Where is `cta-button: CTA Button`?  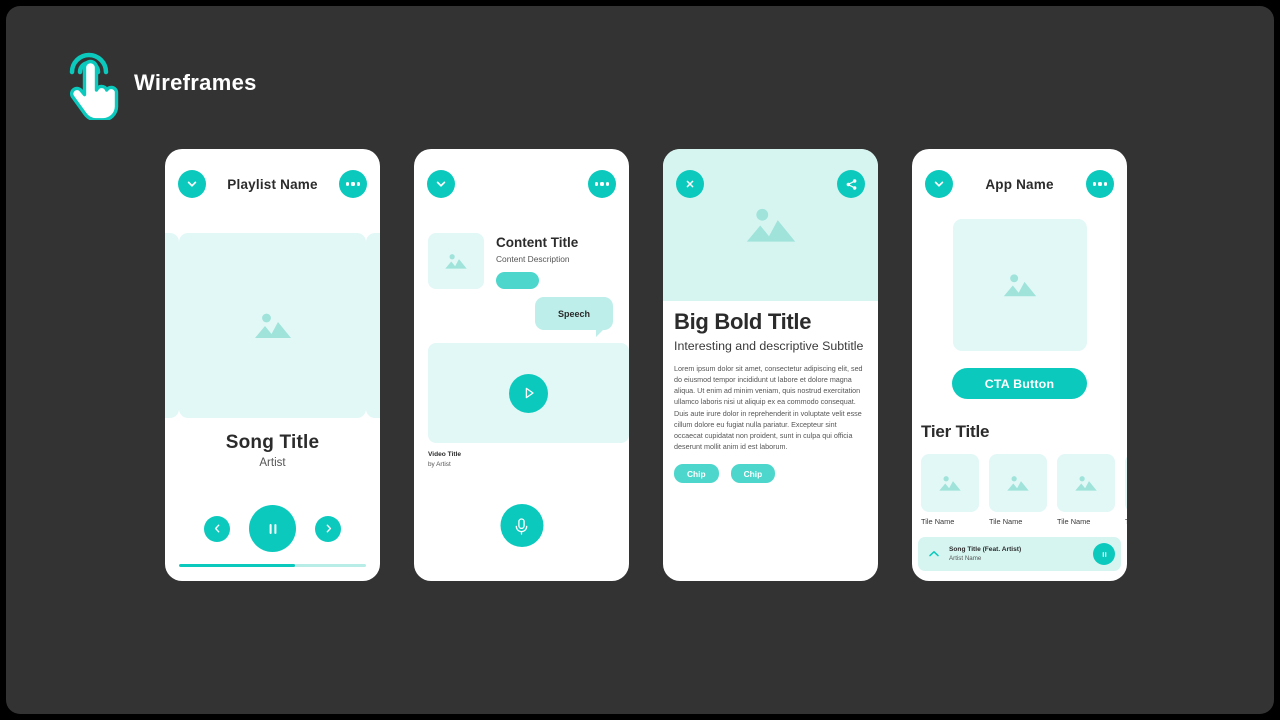
cta-button: CTA Button is located at coordinates (1019, 383).